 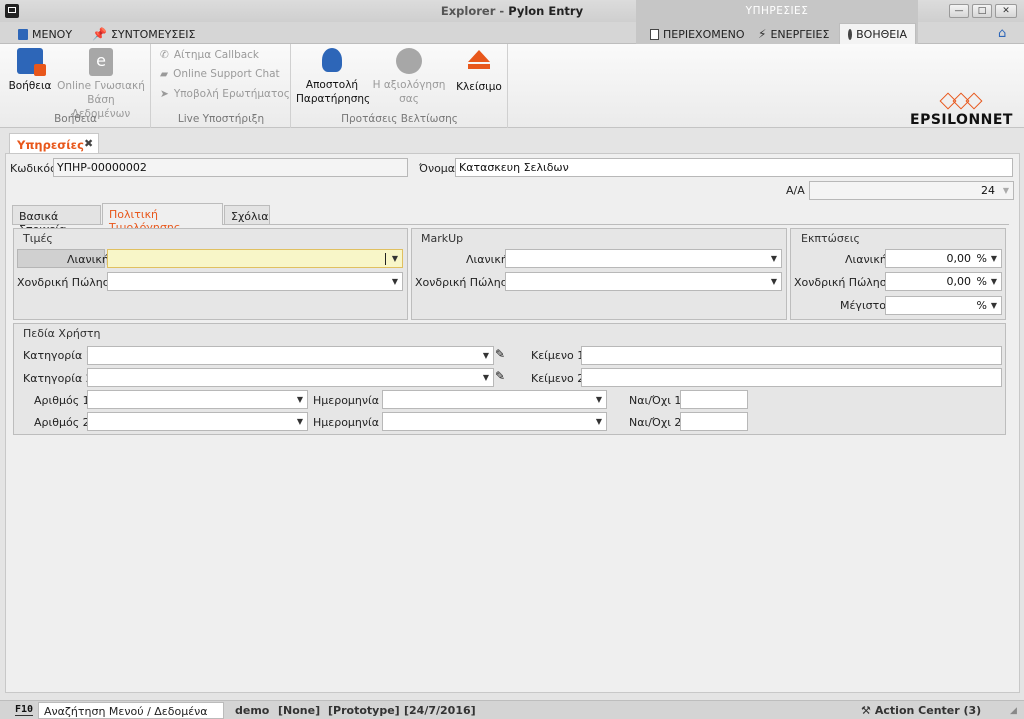 What do you see at coordinates (333, 99) in the screenshot?
I see `send-feedback-label-2: Παρατήρησης` at bounding box center [333, 99].